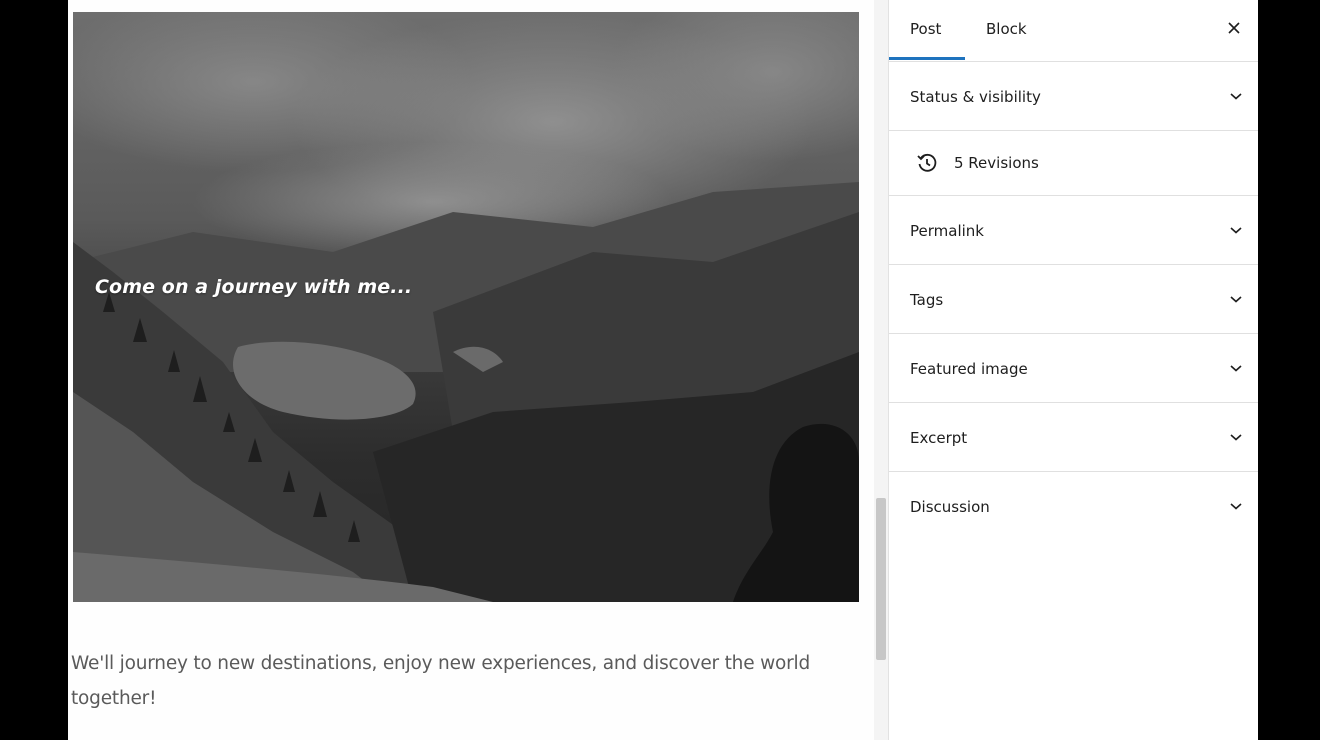 Image resolution: width=1320 pixels, height=740 pixels. I want to click on panel-tags: Tags, so click(1073, 299).